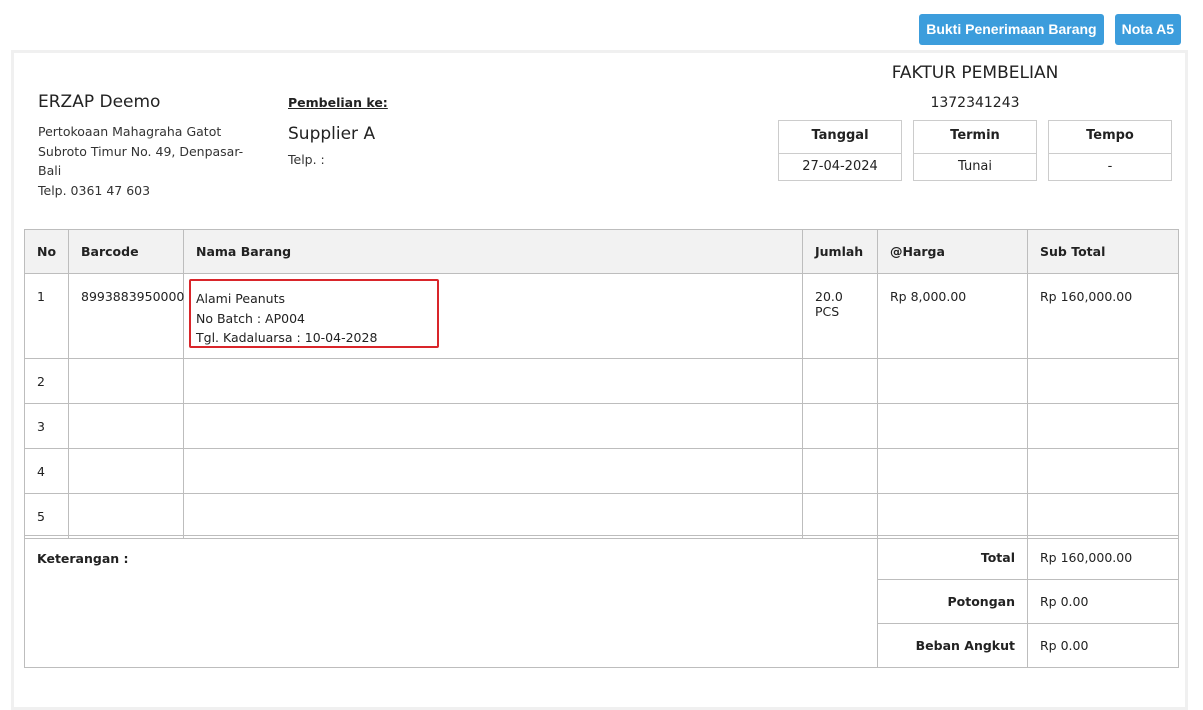  I want to click on invoice-title: FAKTUR PEMBELIAN, so click(975, 73).